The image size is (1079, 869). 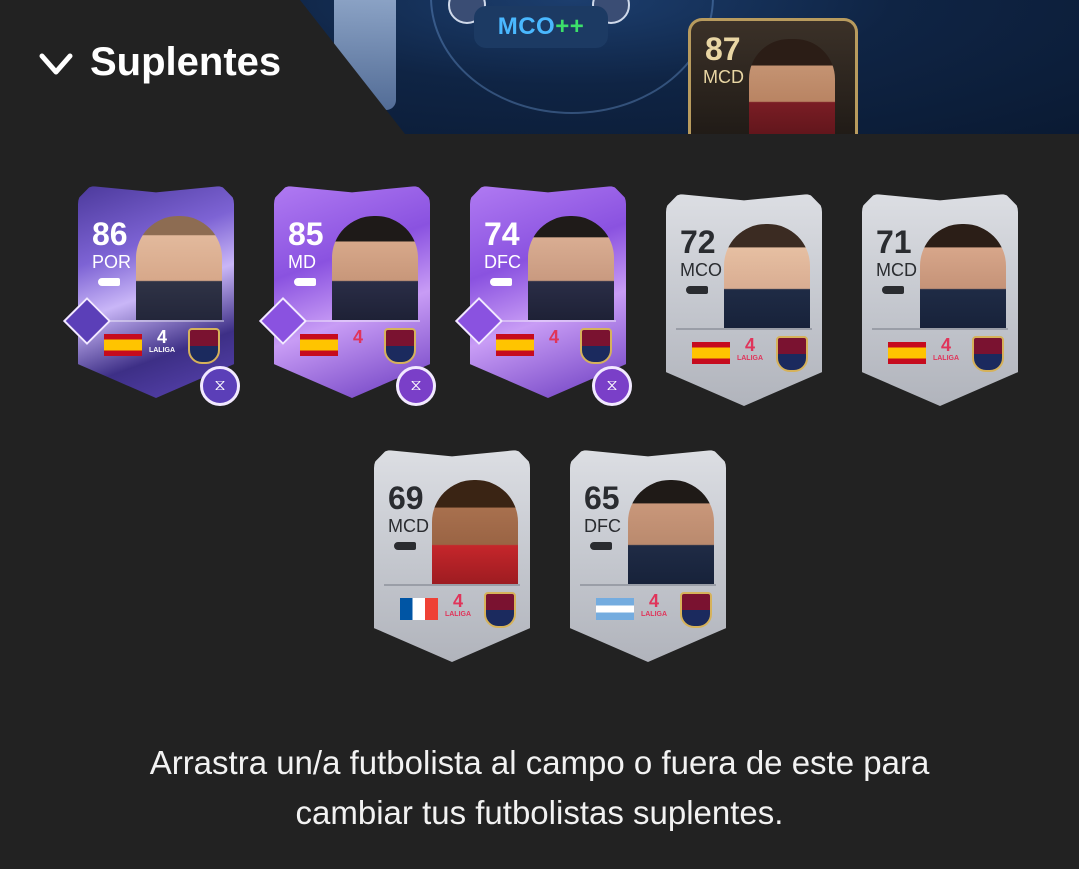 What do you see at coordinates (186, 62) in the screenshot?
I see `section-title: Suplentes` at bounding box center [186, 62].